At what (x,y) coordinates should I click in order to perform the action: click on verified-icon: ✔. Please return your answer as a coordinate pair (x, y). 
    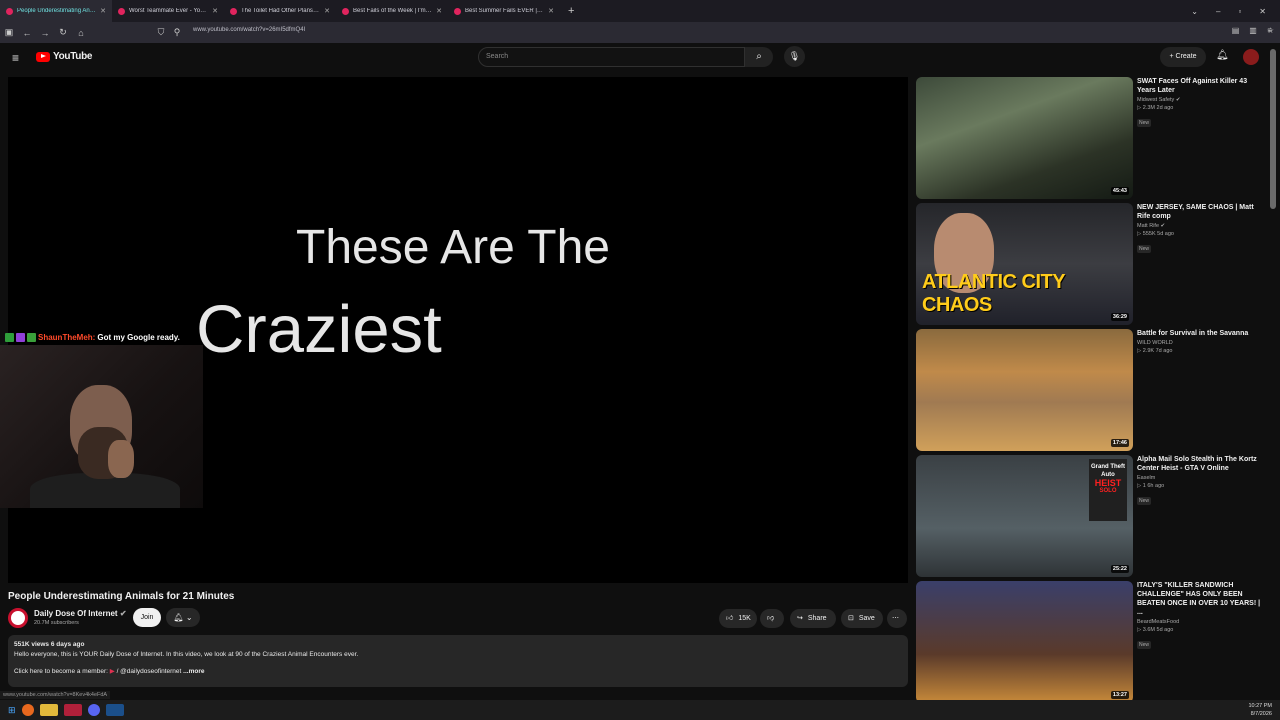
    Looking at the image, I should click on (1163, 226).